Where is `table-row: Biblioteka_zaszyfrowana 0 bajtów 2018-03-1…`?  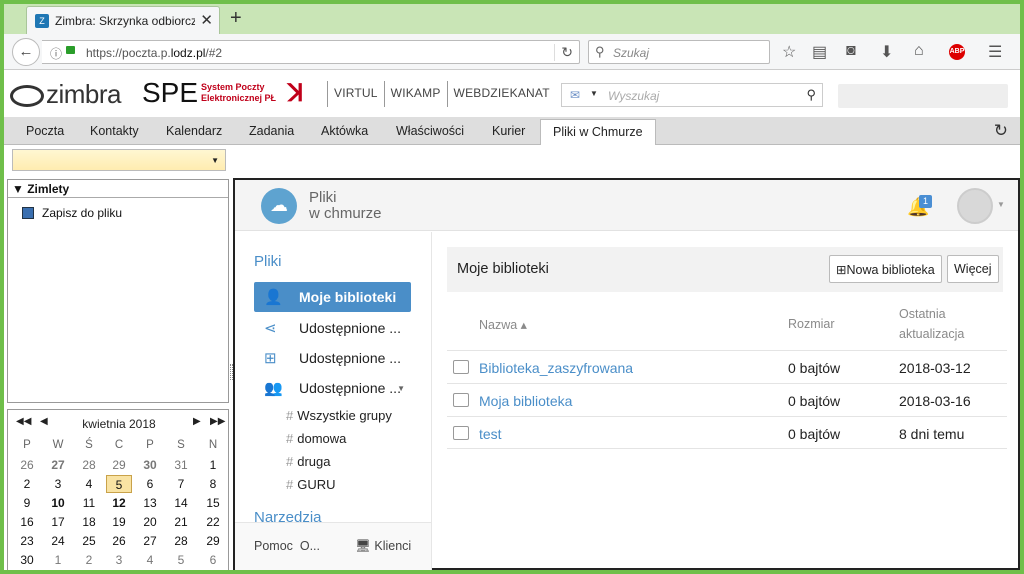 table-row: Biblioteka_zaszyfrowana 0 bajtów 2018-03-1… is located at coordinates (727, 366).